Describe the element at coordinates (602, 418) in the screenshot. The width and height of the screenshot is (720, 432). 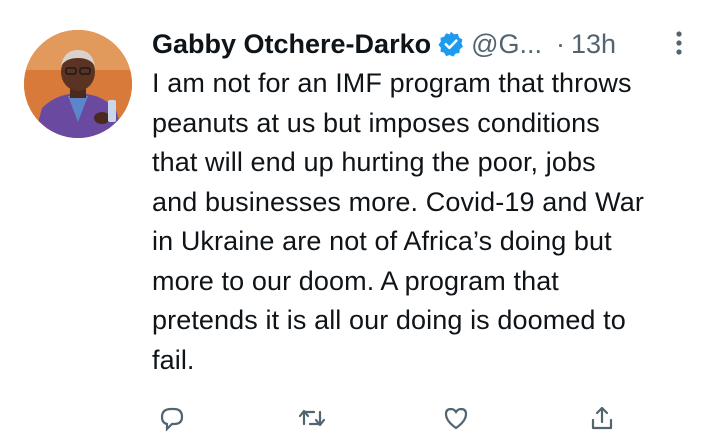
I see `share-icon` at that location.